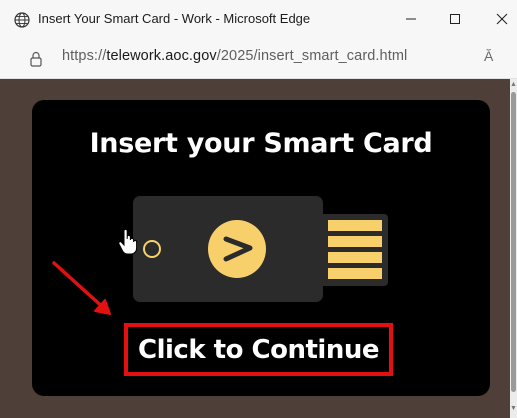  What do you see at coordinates (261, 143) in the screenshot?
I see `page-headline: Insert your Smart Card` at bounding box center [261, 143].